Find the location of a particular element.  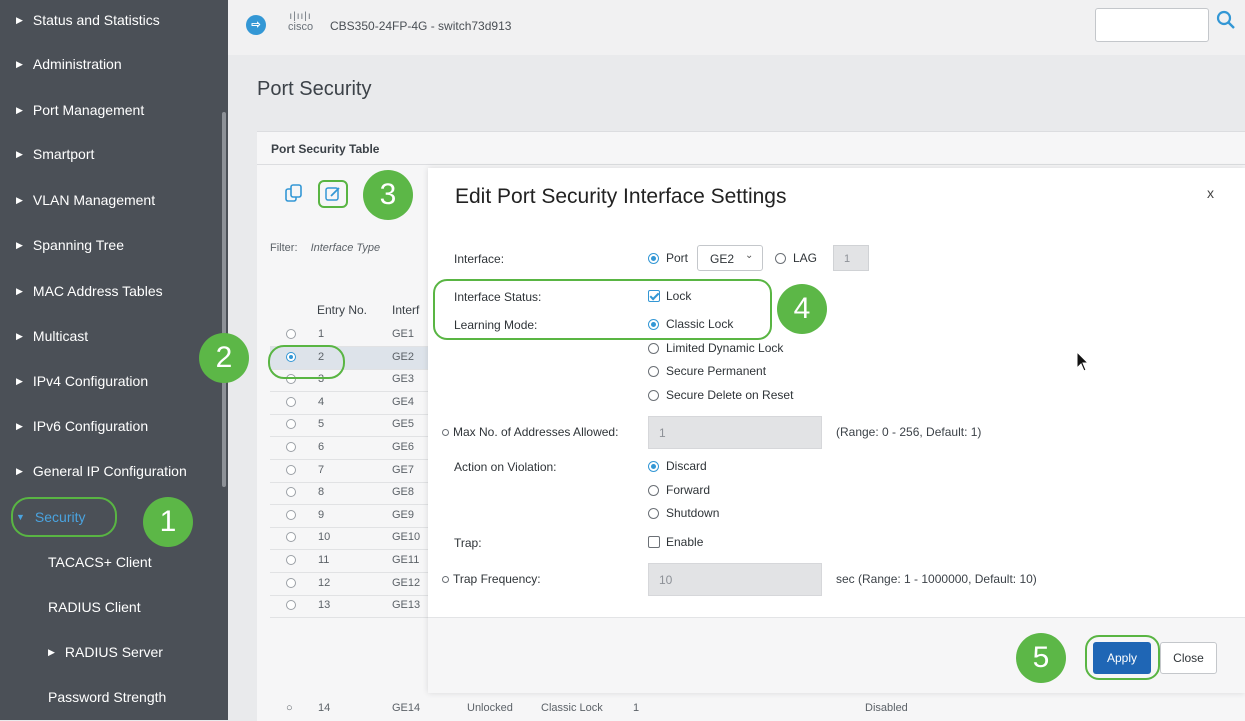

violation-discard-radio: Discard is located at coordinates (677, 466).